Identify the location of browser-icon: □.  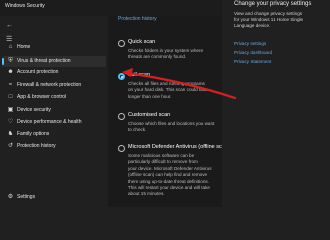
(10, 97).